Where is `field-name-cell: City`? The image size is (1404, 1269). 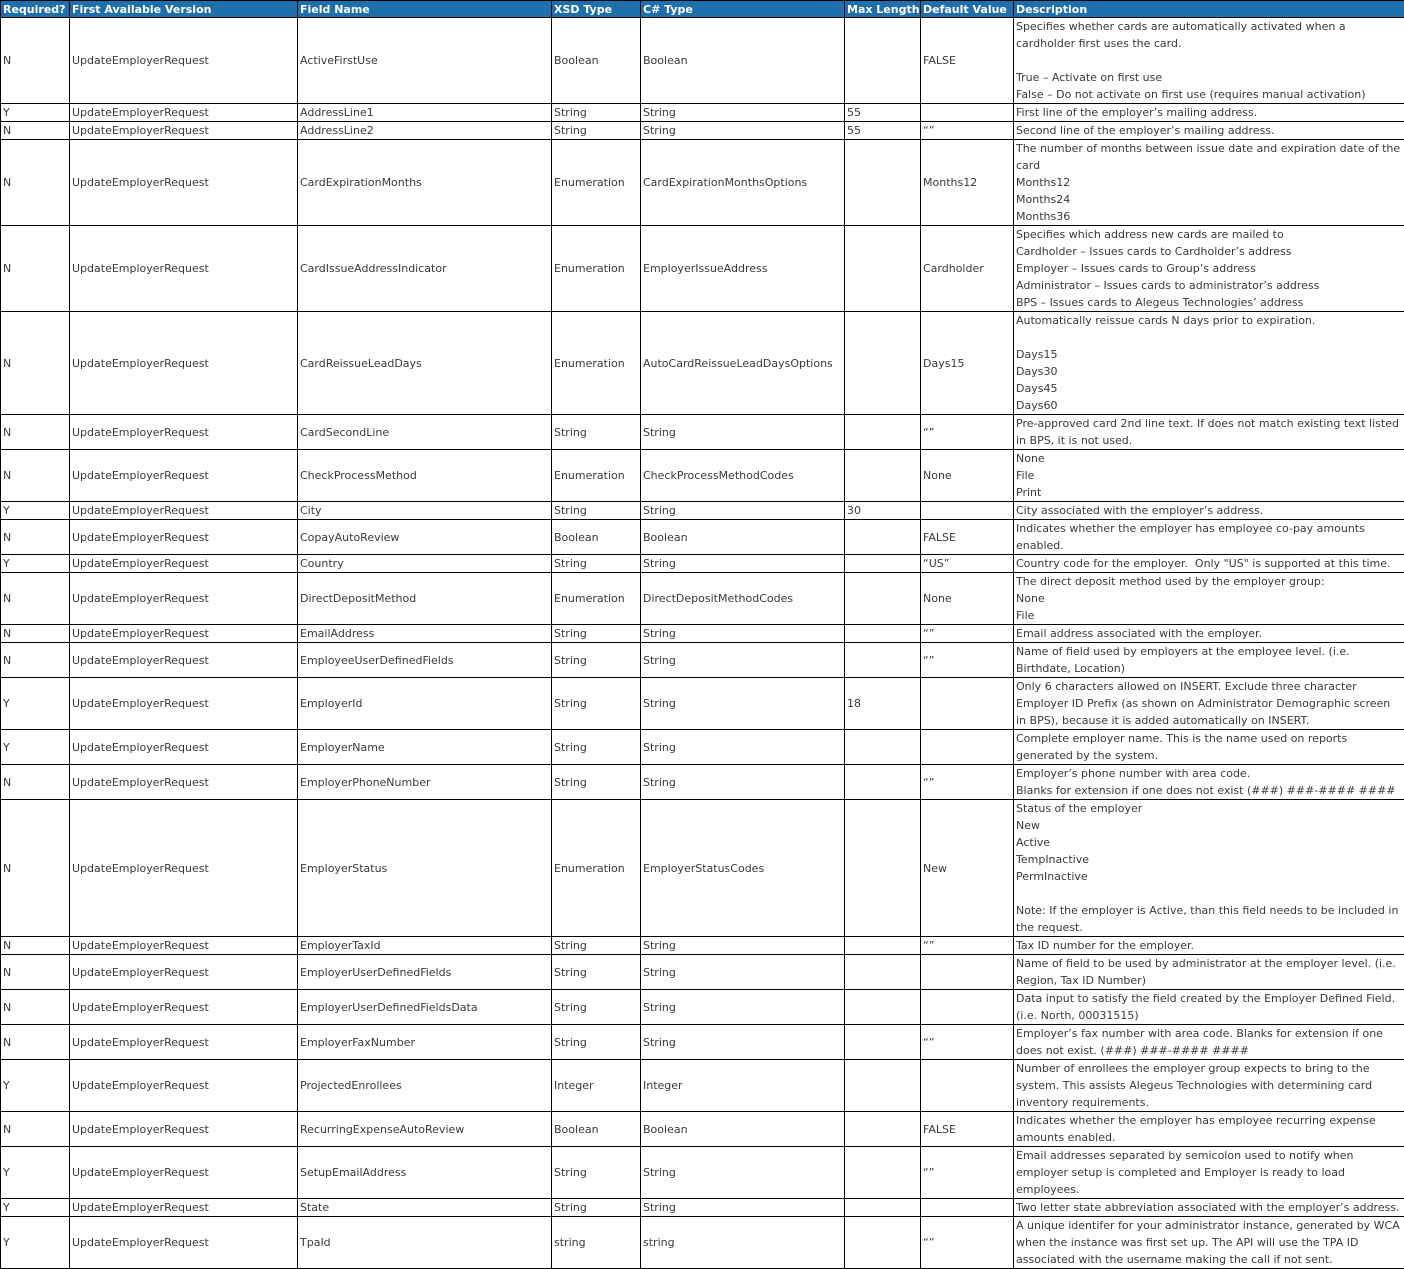 field-name-cell: City is located at coordinates (425, 511).